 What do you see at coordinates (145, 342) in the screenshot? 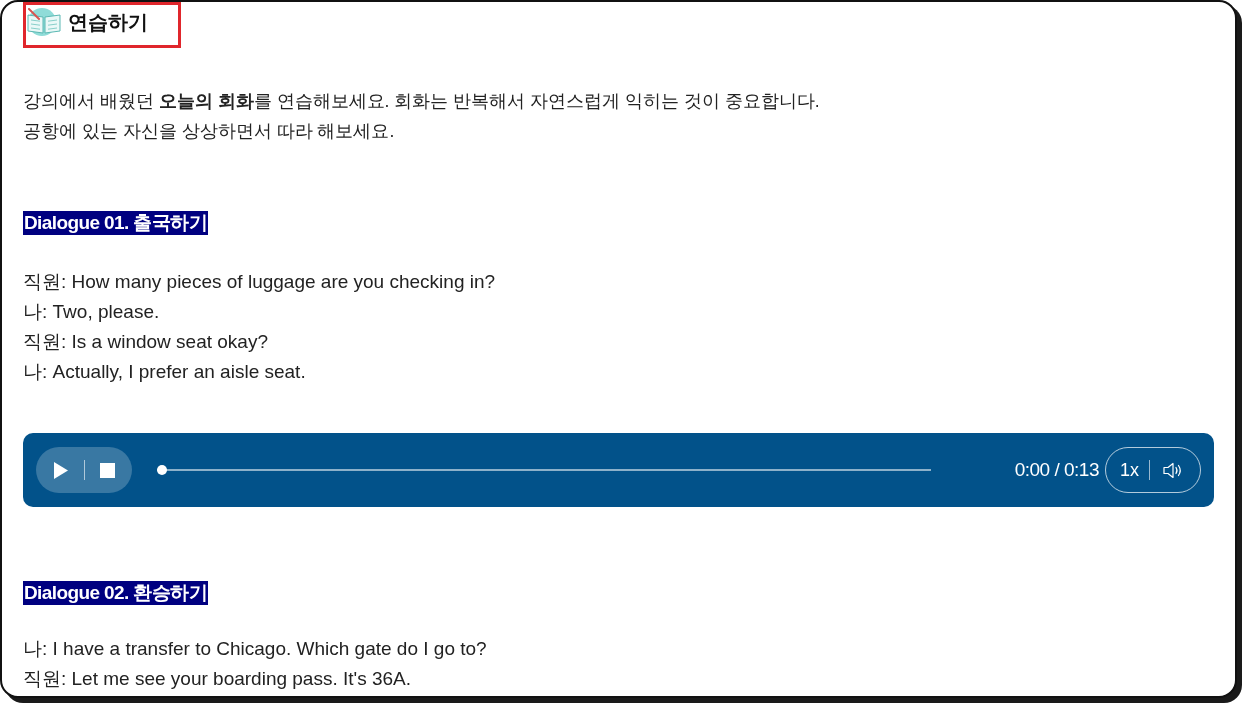
I see `dialogue-line: 직원: Is a window seat okay?` at bounding box center [145, 342].